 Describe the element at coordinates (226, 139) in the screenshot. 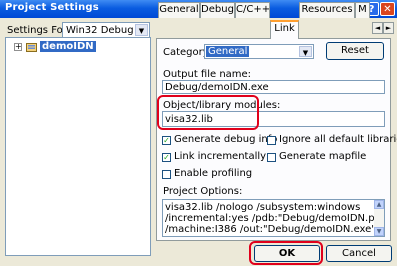

I see `generate-debug-info-label: Generate debug info` at that location.